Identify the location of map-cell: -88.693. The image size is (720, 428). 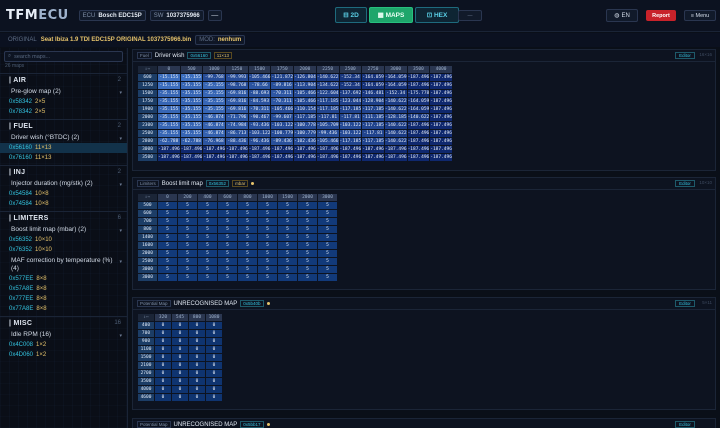
(259, 93).